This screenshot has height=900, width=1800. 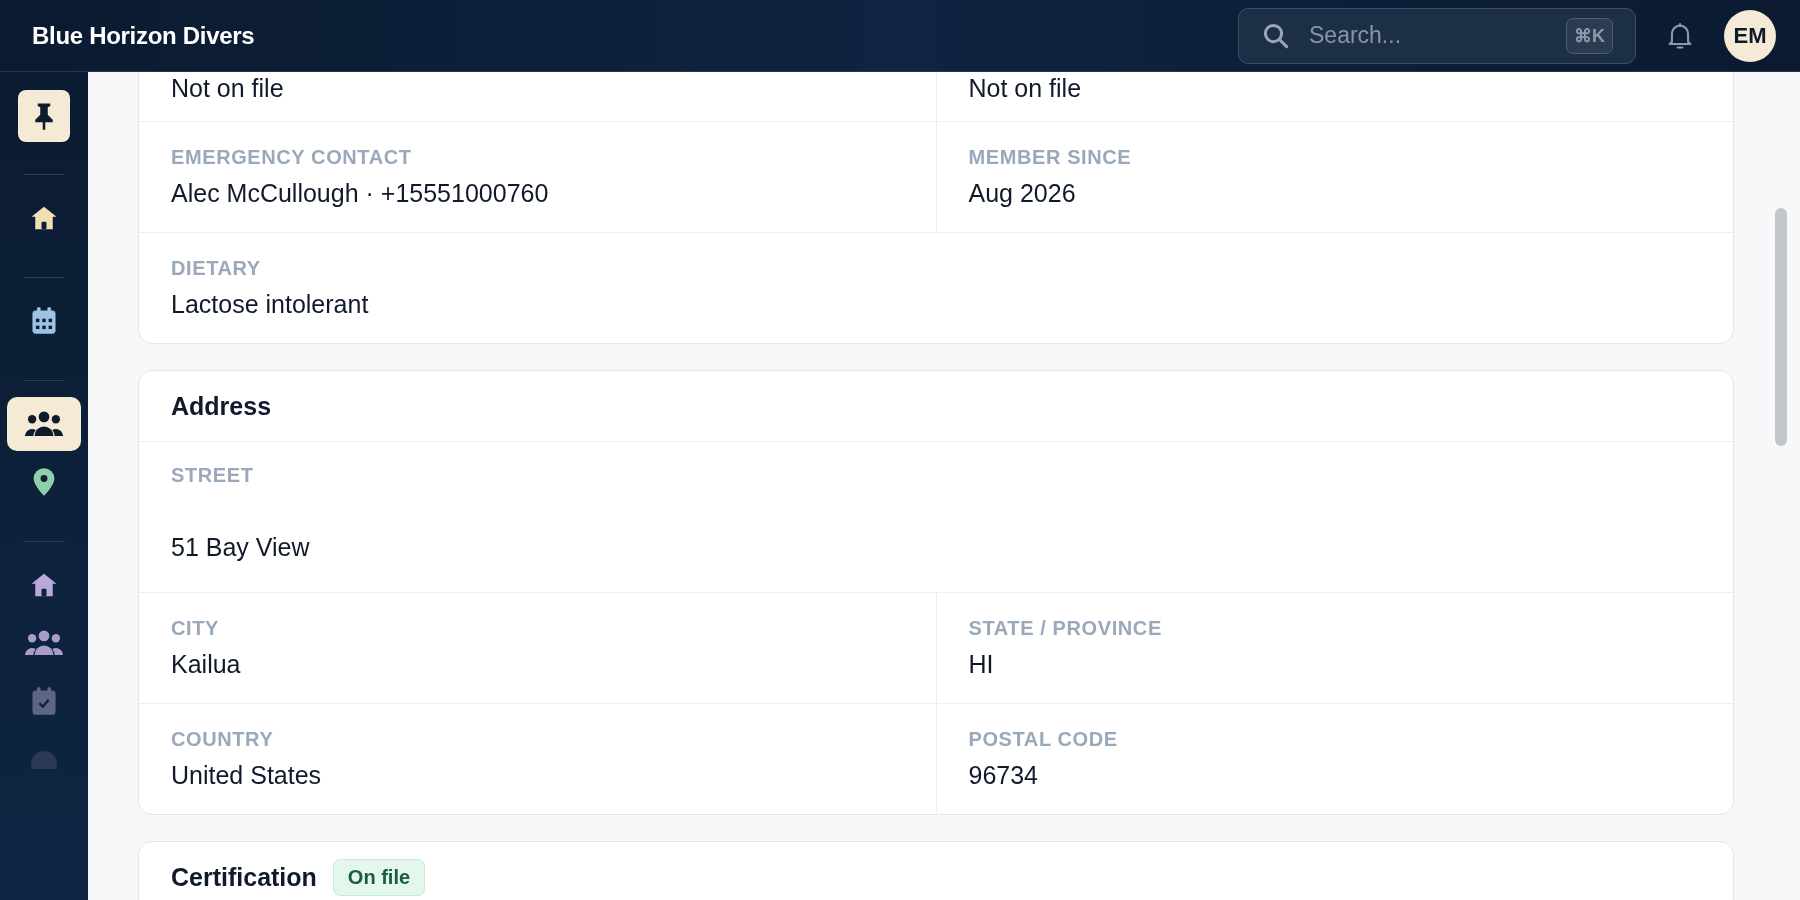 I want to click on field-value: Aug 2026, so click(x=1022, y=193).